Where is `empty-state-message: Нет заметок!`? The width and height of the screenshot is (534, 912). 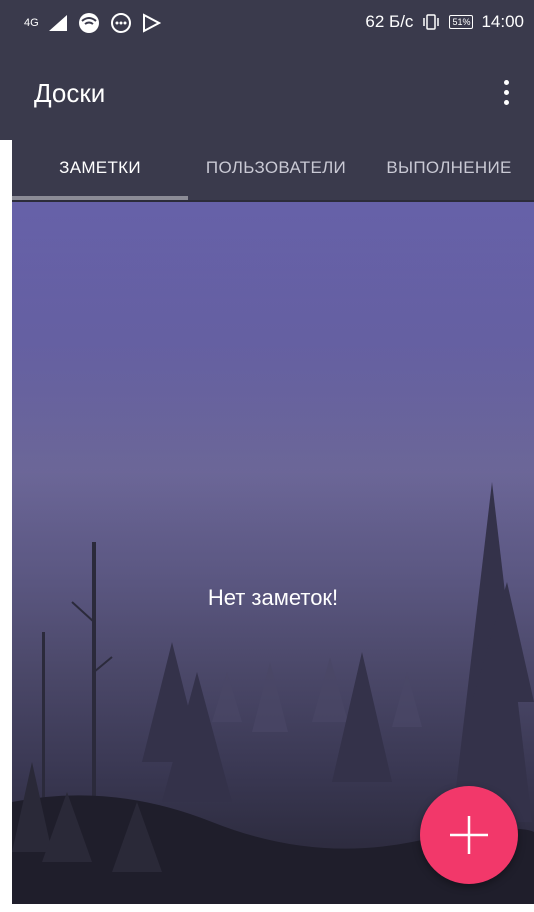
empty-state-message: Нет заметок! is located at coordinates (273, 597).